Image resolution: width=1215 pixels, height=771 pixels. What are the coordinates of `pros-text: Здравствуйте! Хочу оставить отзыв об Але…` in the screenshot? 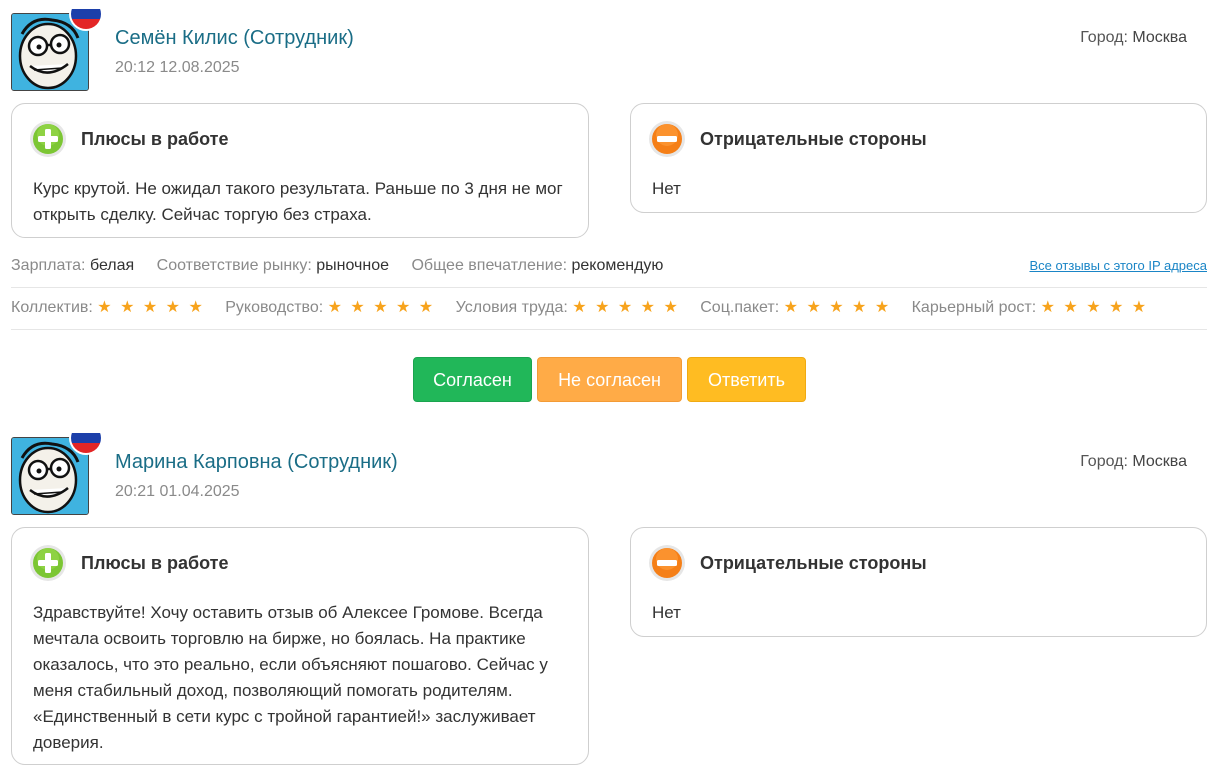 It's located at (290, 677).